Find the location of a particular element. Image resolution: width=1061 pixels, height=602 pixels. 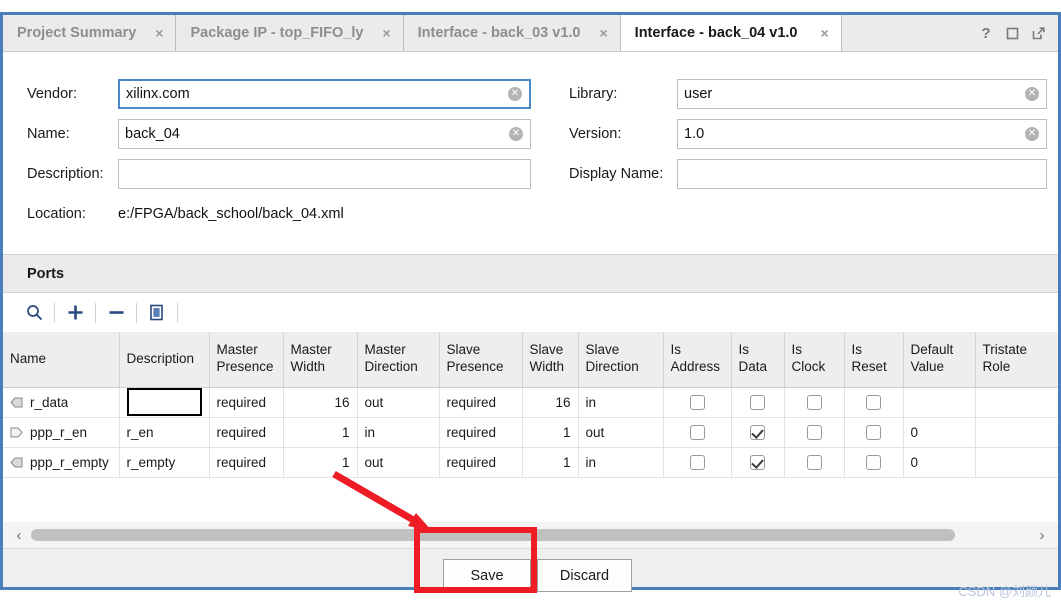

cell-name: ppp_r_en is located at coordinates (61, 432).